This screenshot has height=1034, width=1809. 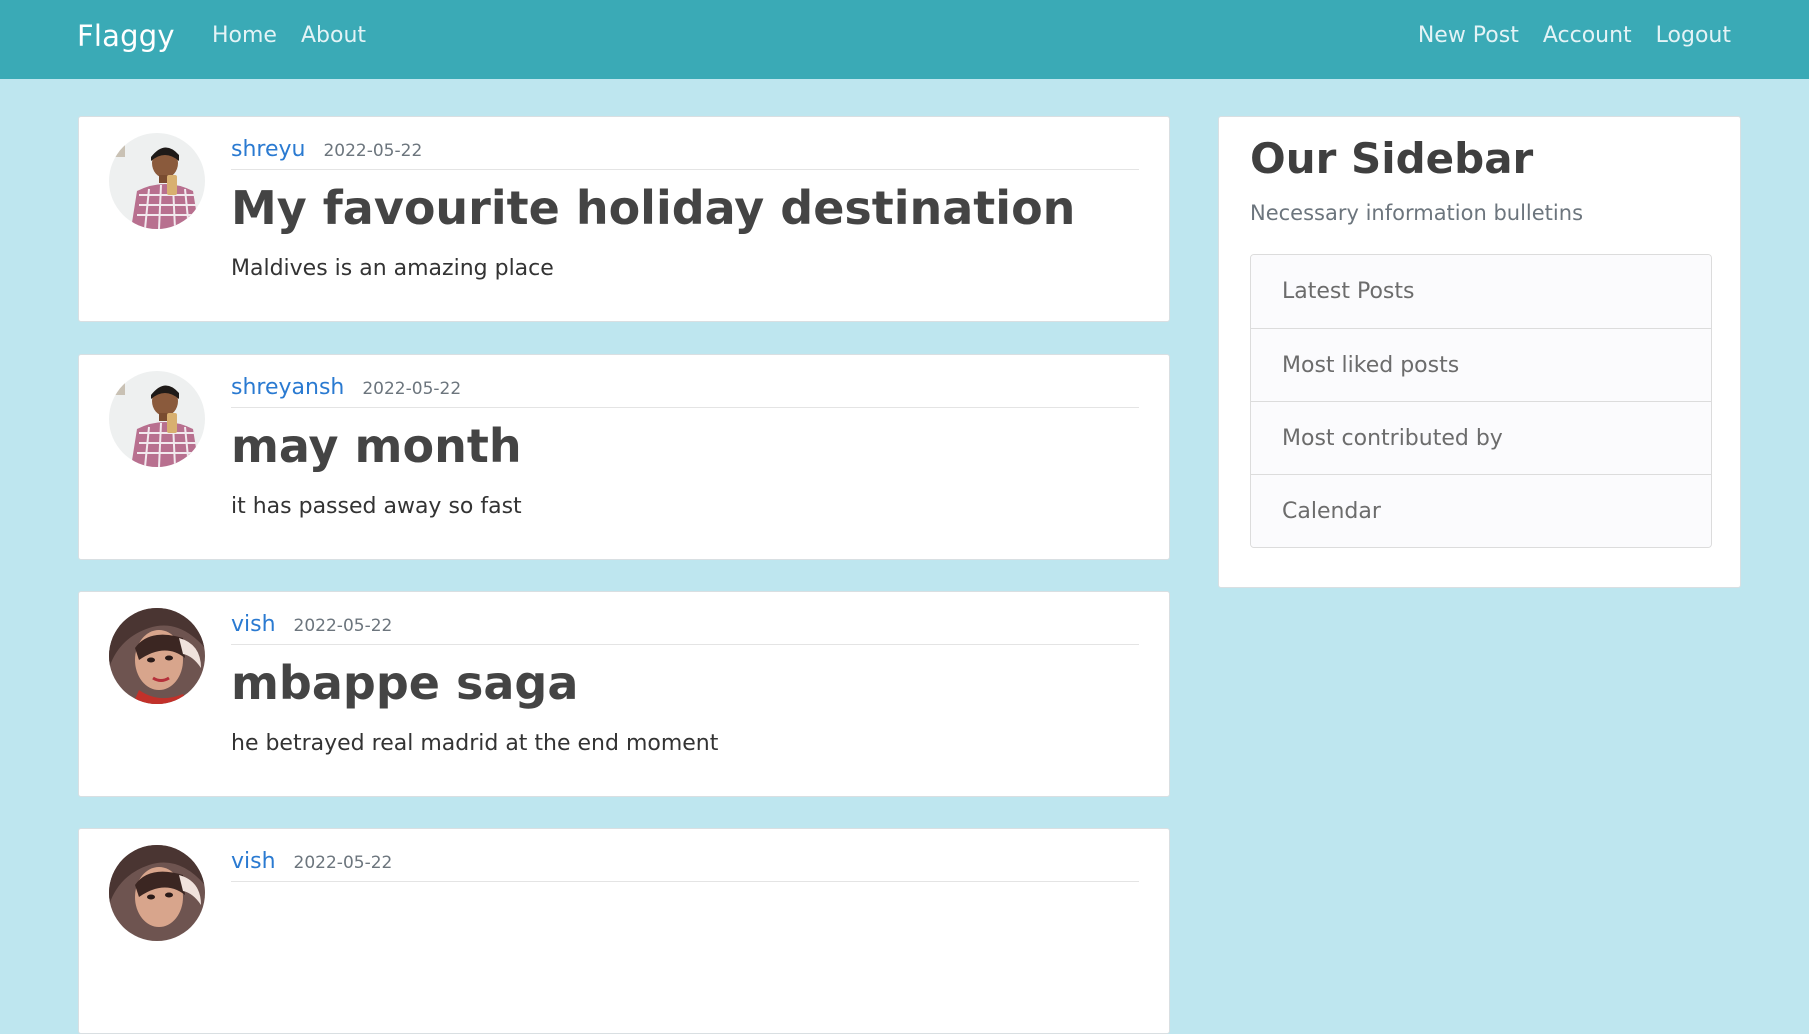 I want to click on nav-left-links: Home About, so click(x=289, y=35).